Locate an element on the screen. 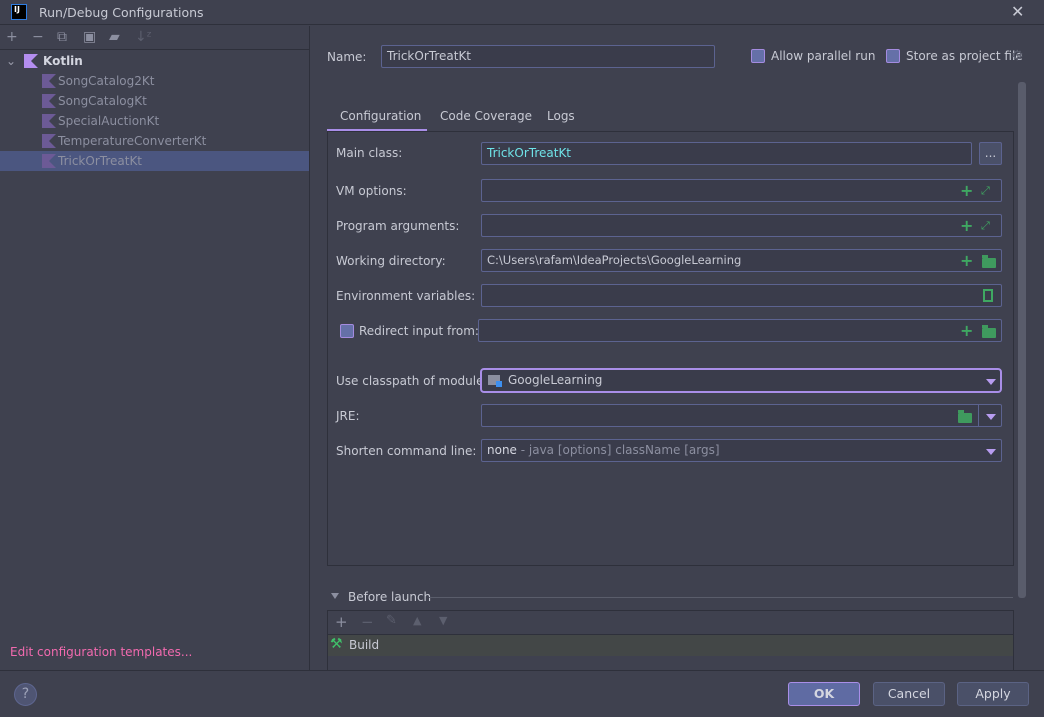 Image resolution: width=1044 pixels, height=717 pixels. program-arguments-label: Program arguments: is located at coordinates (398, 226).